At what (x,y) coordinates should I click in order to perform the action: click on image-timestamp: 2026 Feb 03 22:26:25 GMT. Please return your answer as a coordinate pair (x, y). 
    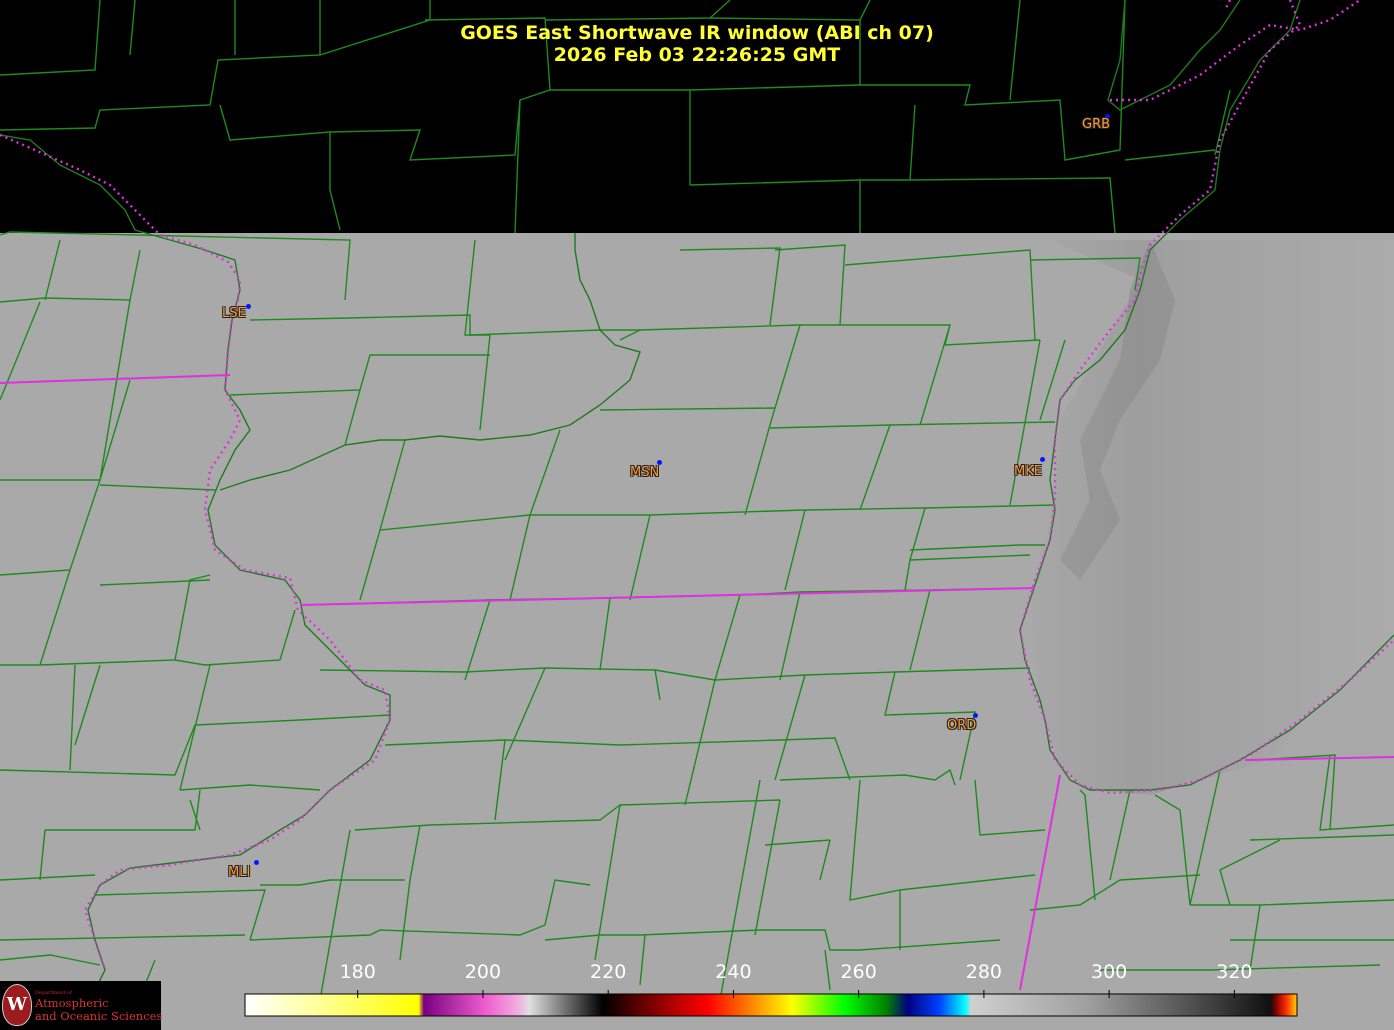
    Looking at the image, I should click on (697, 55).